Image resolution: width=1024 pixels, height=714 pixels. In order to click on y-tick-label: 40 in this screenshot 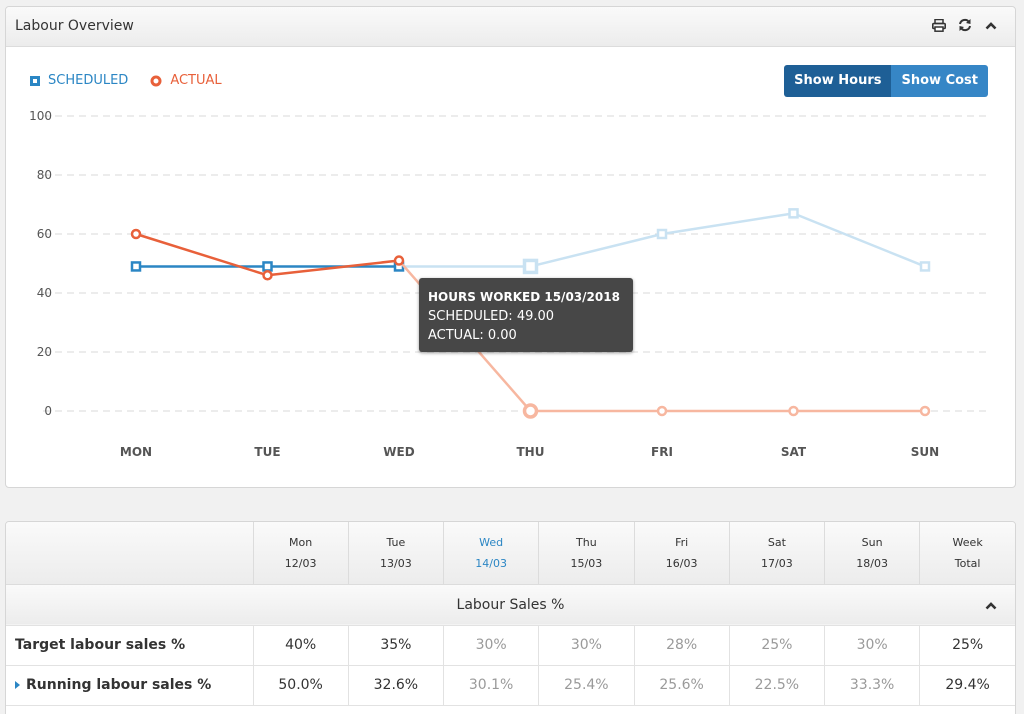, I will do `click(44, 293)`.